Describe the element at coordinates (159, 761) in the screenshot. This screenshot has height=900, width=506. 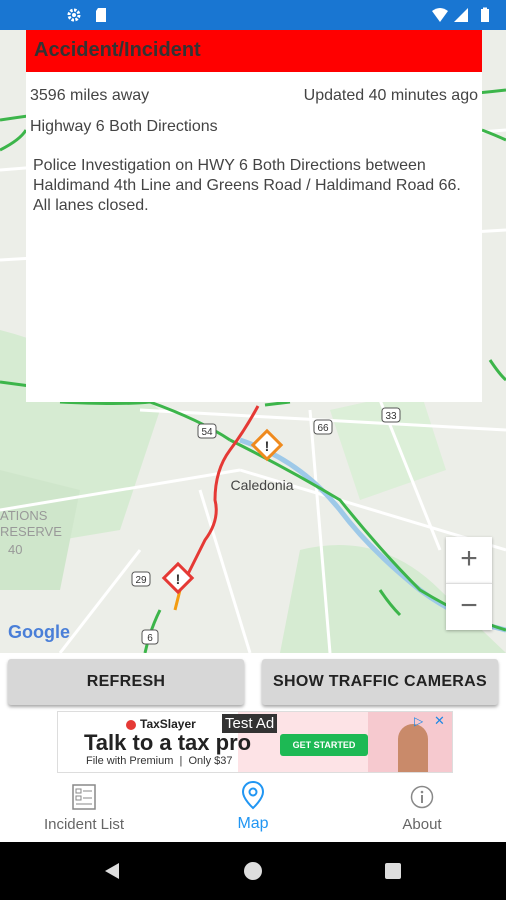
I see `ad-subtext: File with Premium | Only $37` at that location.